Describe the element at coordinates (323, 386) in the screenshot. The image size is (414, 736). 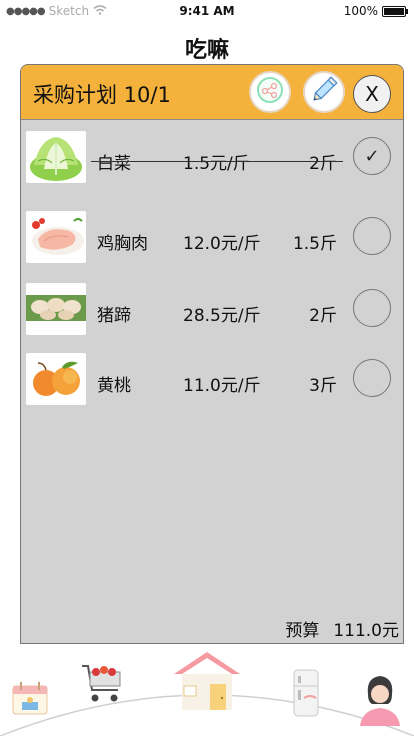
I see `item-quantity: 3斤` at that location.